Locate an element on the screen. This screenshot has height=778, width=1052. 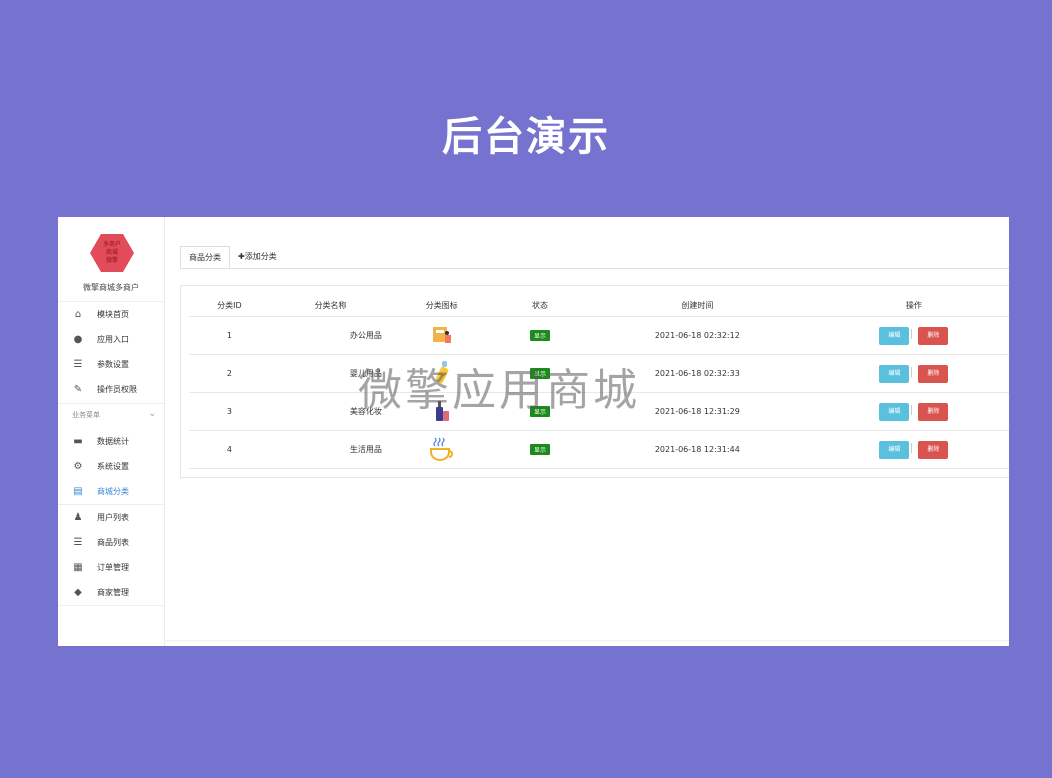
shop-logo: 多商户 商城 微擎 is located at coordinates (112, 253).